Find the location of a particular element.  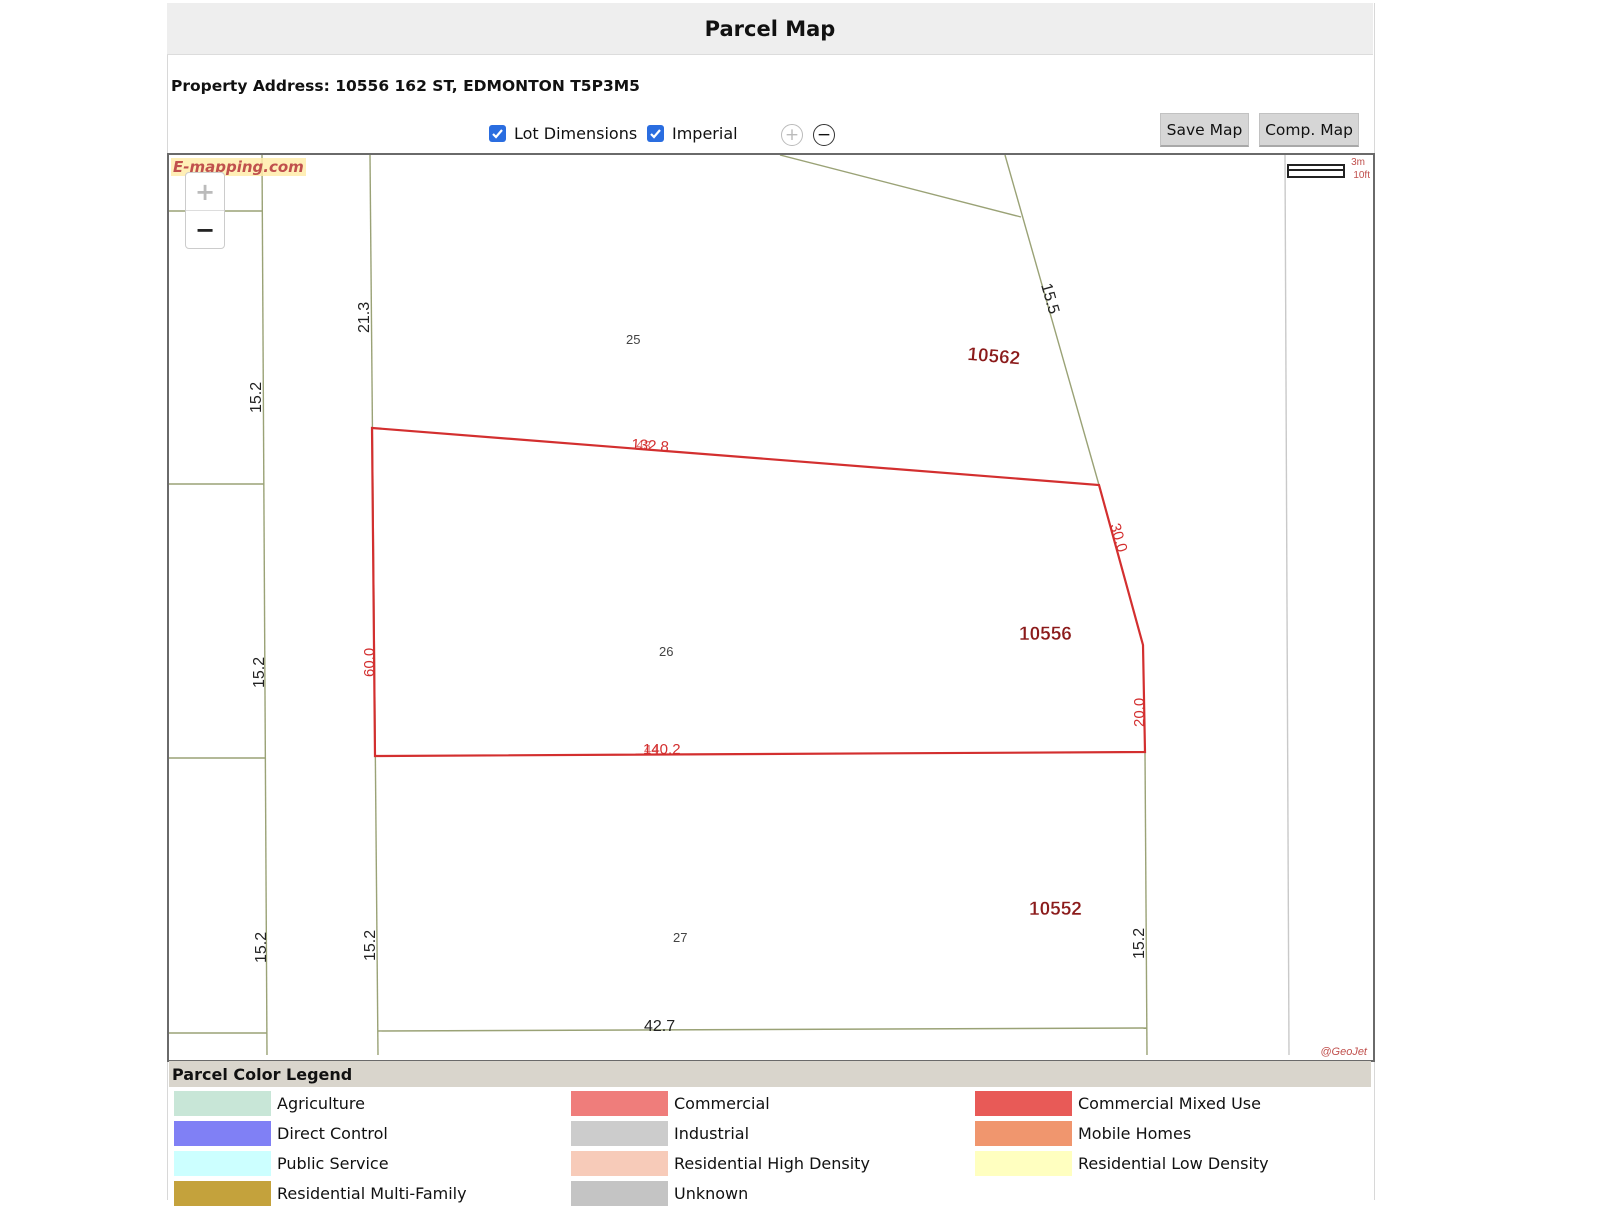

legend-label: Unknown is located at coordinates (711, 1193).